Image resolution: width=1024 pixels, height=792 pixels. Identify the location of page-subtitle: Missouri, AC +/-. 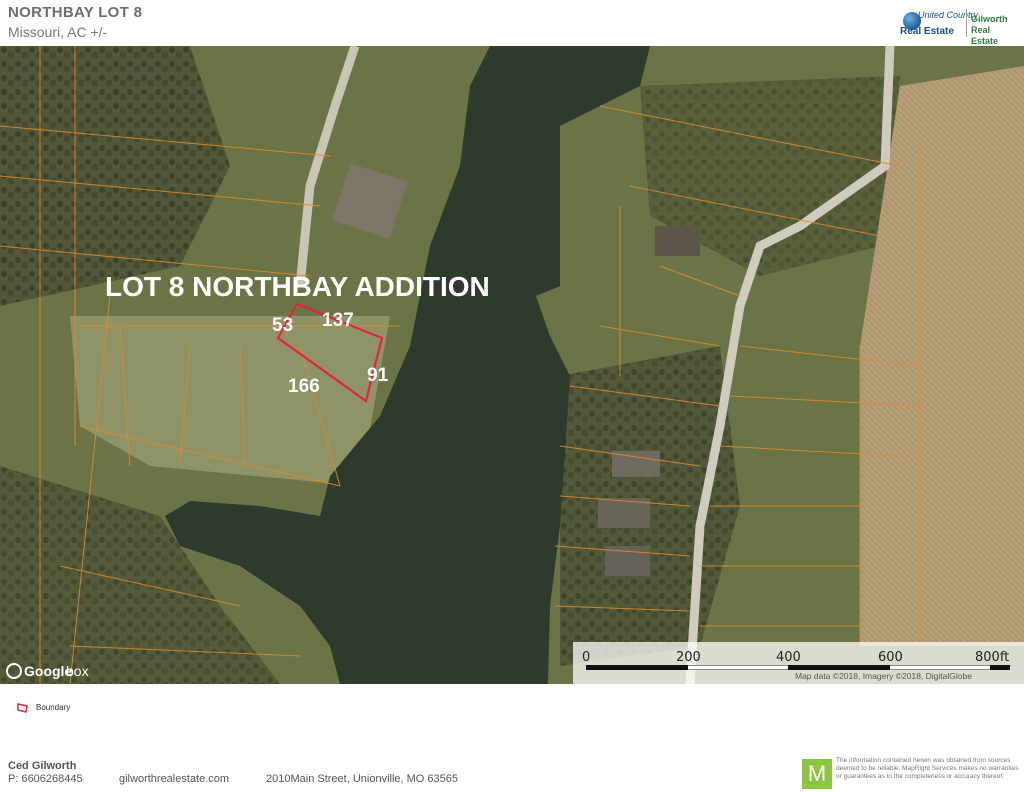
(58, 32).